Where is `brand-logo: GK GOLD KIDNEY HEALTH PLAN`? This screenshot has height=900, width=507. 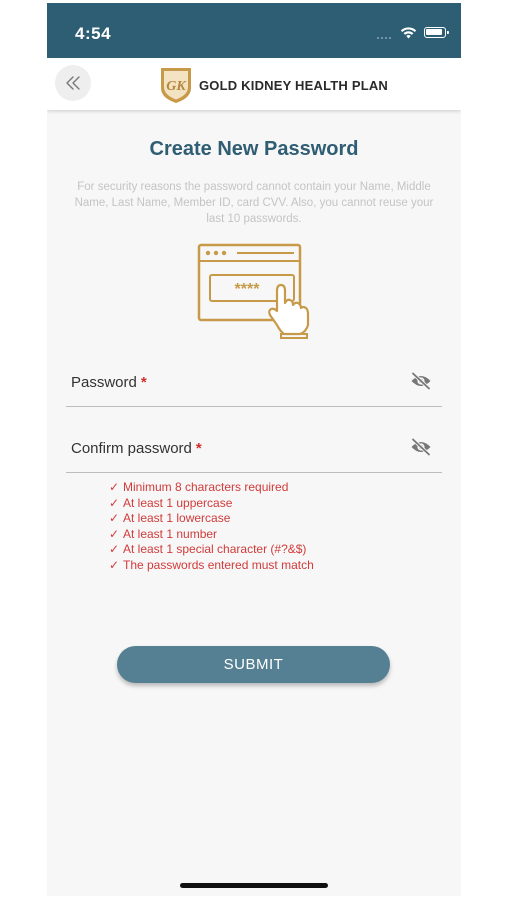 brand-logo: GK GOLD KIDNEY HEALTH PLAN is located at coordinates (273, 85).